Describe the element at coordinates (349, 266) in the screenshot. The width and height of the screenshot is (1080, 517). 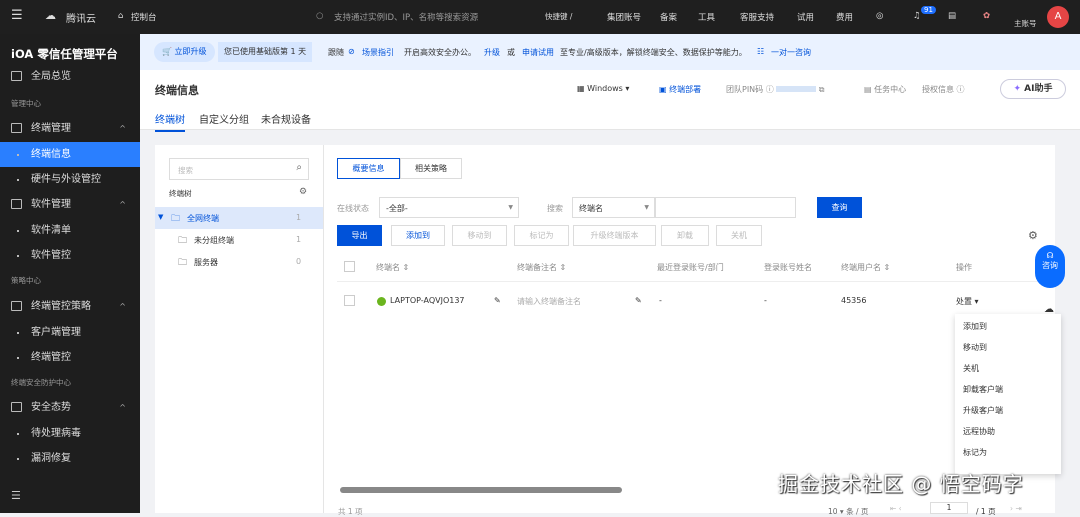
I see `select-all-checkbox` at that location.